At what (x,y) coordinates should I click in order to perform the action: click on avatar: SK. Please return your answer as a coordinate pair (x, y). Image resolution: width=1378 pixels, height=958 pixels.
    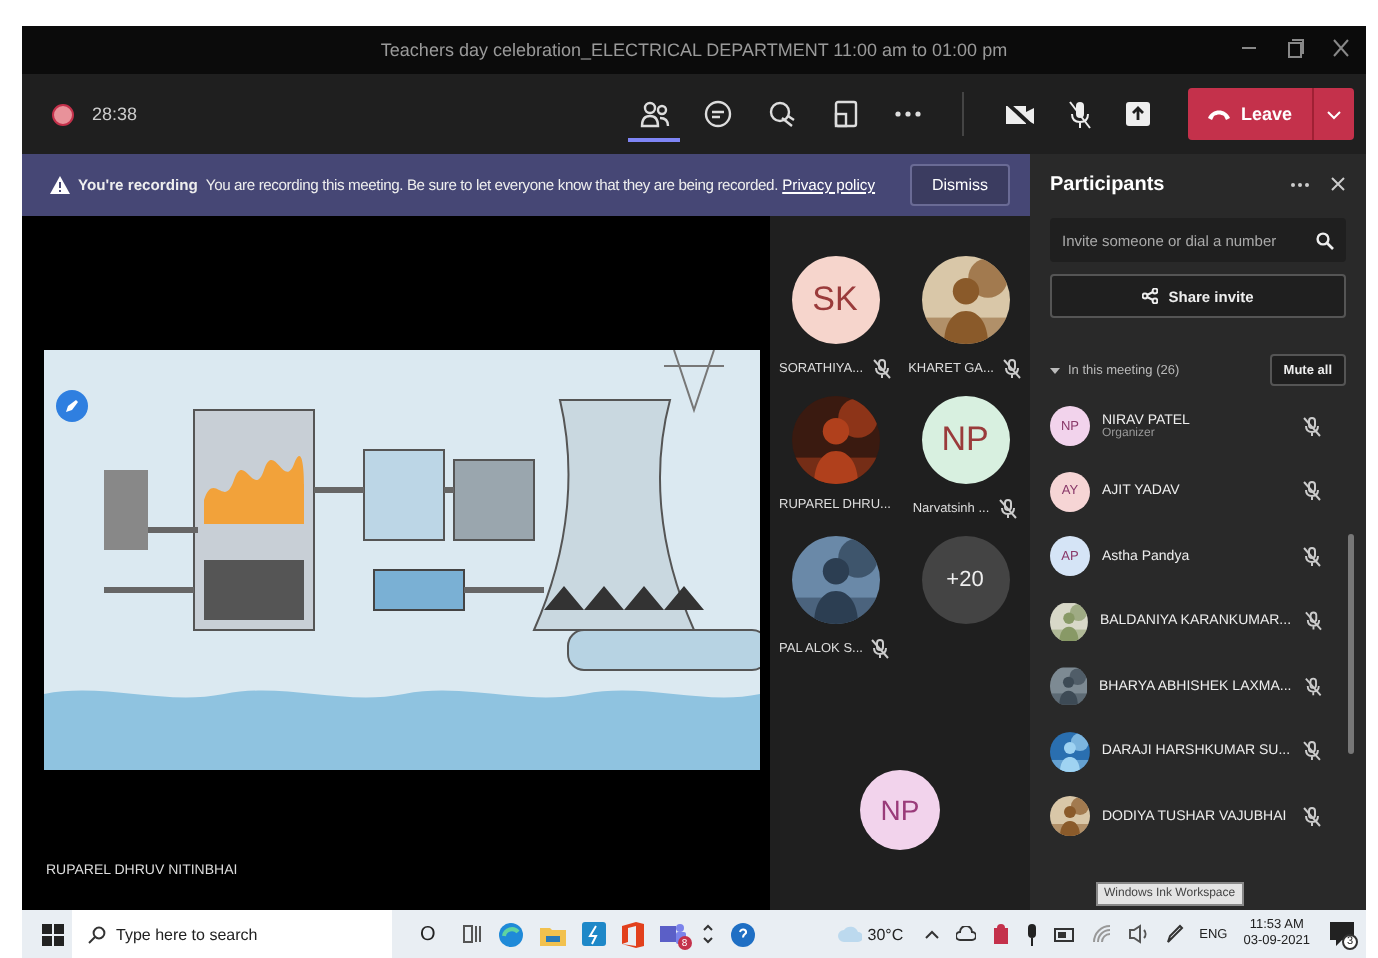
    Looking at the image, I should click on (835, 300).